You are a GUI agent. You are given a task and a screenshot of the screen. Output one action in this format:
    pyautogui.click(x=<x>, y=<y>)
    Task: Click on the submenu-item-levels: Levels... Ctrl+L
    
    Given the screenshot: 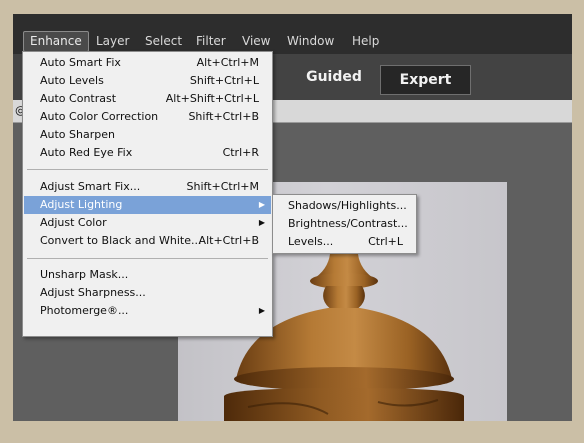 What is the action you would take?
    pyautogui.click(x=344, y=242)
    